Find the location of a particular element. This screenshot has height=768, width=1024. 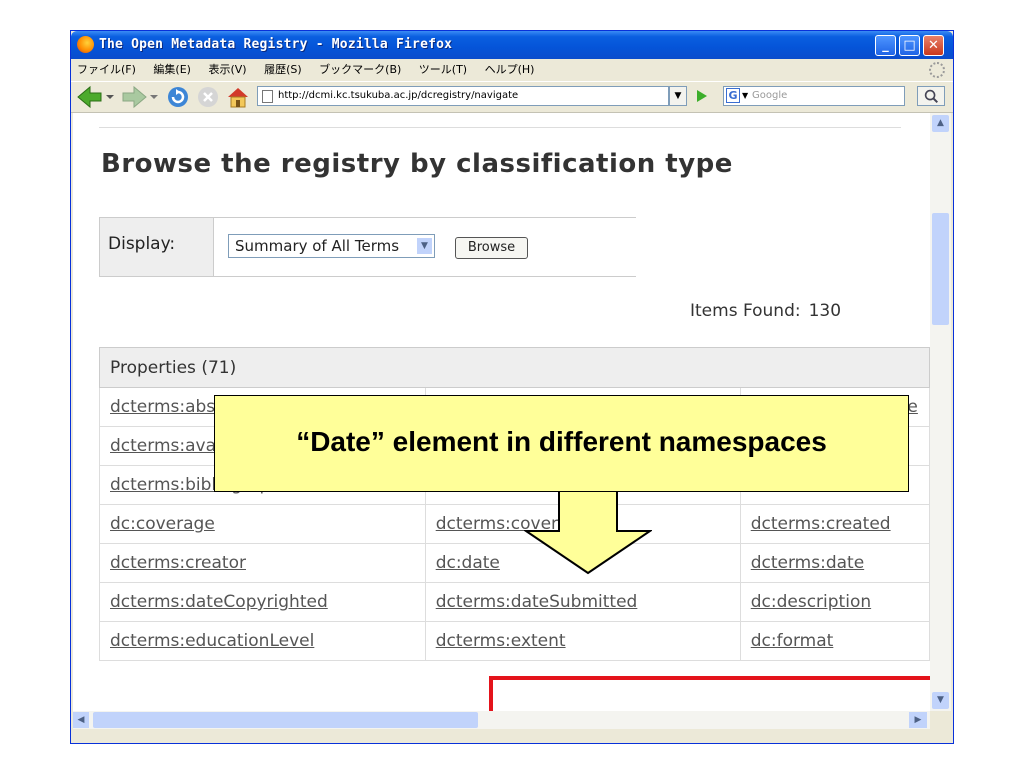

table-cell: dcterms:extent is located at coordinates (582, 641).